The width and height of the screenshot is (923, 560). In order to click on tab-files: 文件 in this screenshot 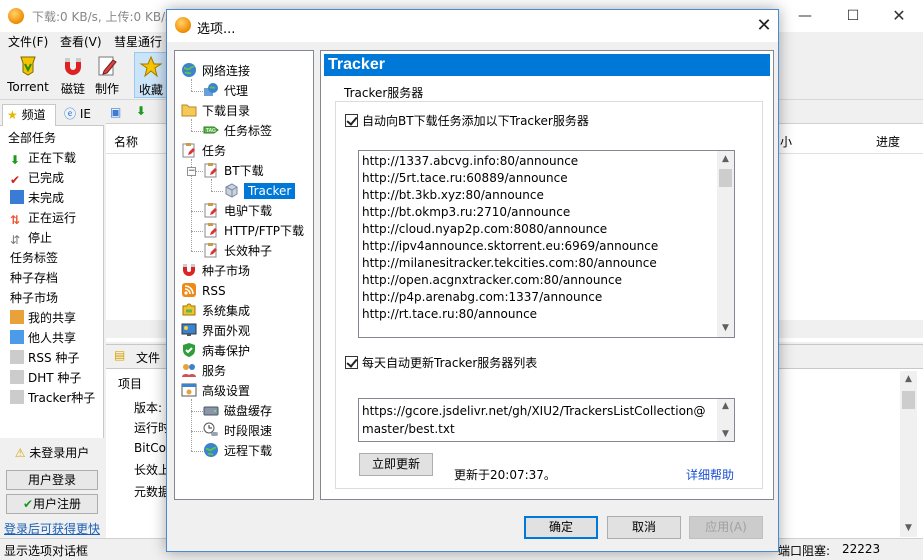, I will do `click(148, 357)`.